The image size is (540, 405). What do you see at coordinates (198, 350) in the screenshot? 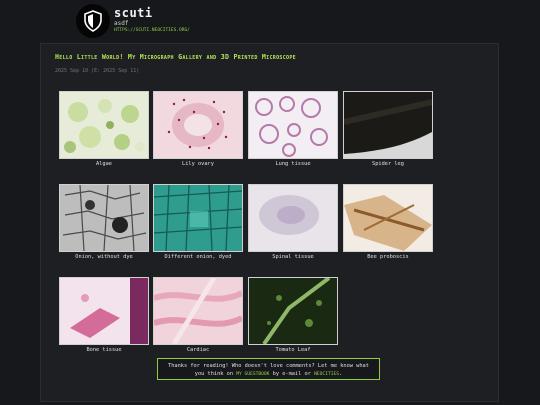
I see `gallery-caption: Cardiac` at bounding box center [198, 350].